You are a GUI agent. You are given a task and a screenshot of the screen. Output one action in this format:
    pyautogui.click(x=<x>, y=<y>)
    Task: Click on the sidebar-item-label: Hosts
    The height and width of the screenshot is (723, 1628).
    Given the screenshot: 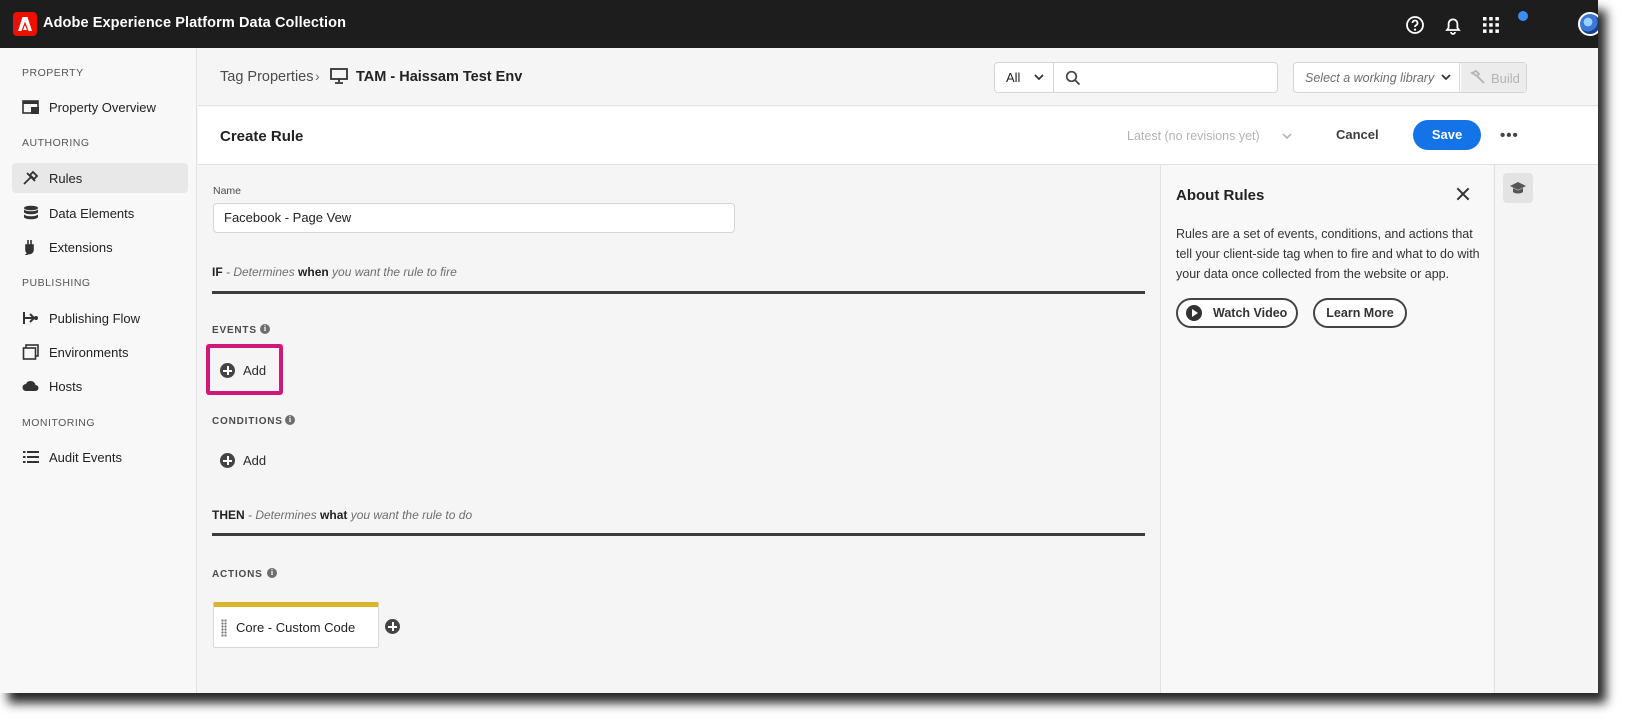 What is the action you would take?
    pyautogui.click(x=66, y=386)
    